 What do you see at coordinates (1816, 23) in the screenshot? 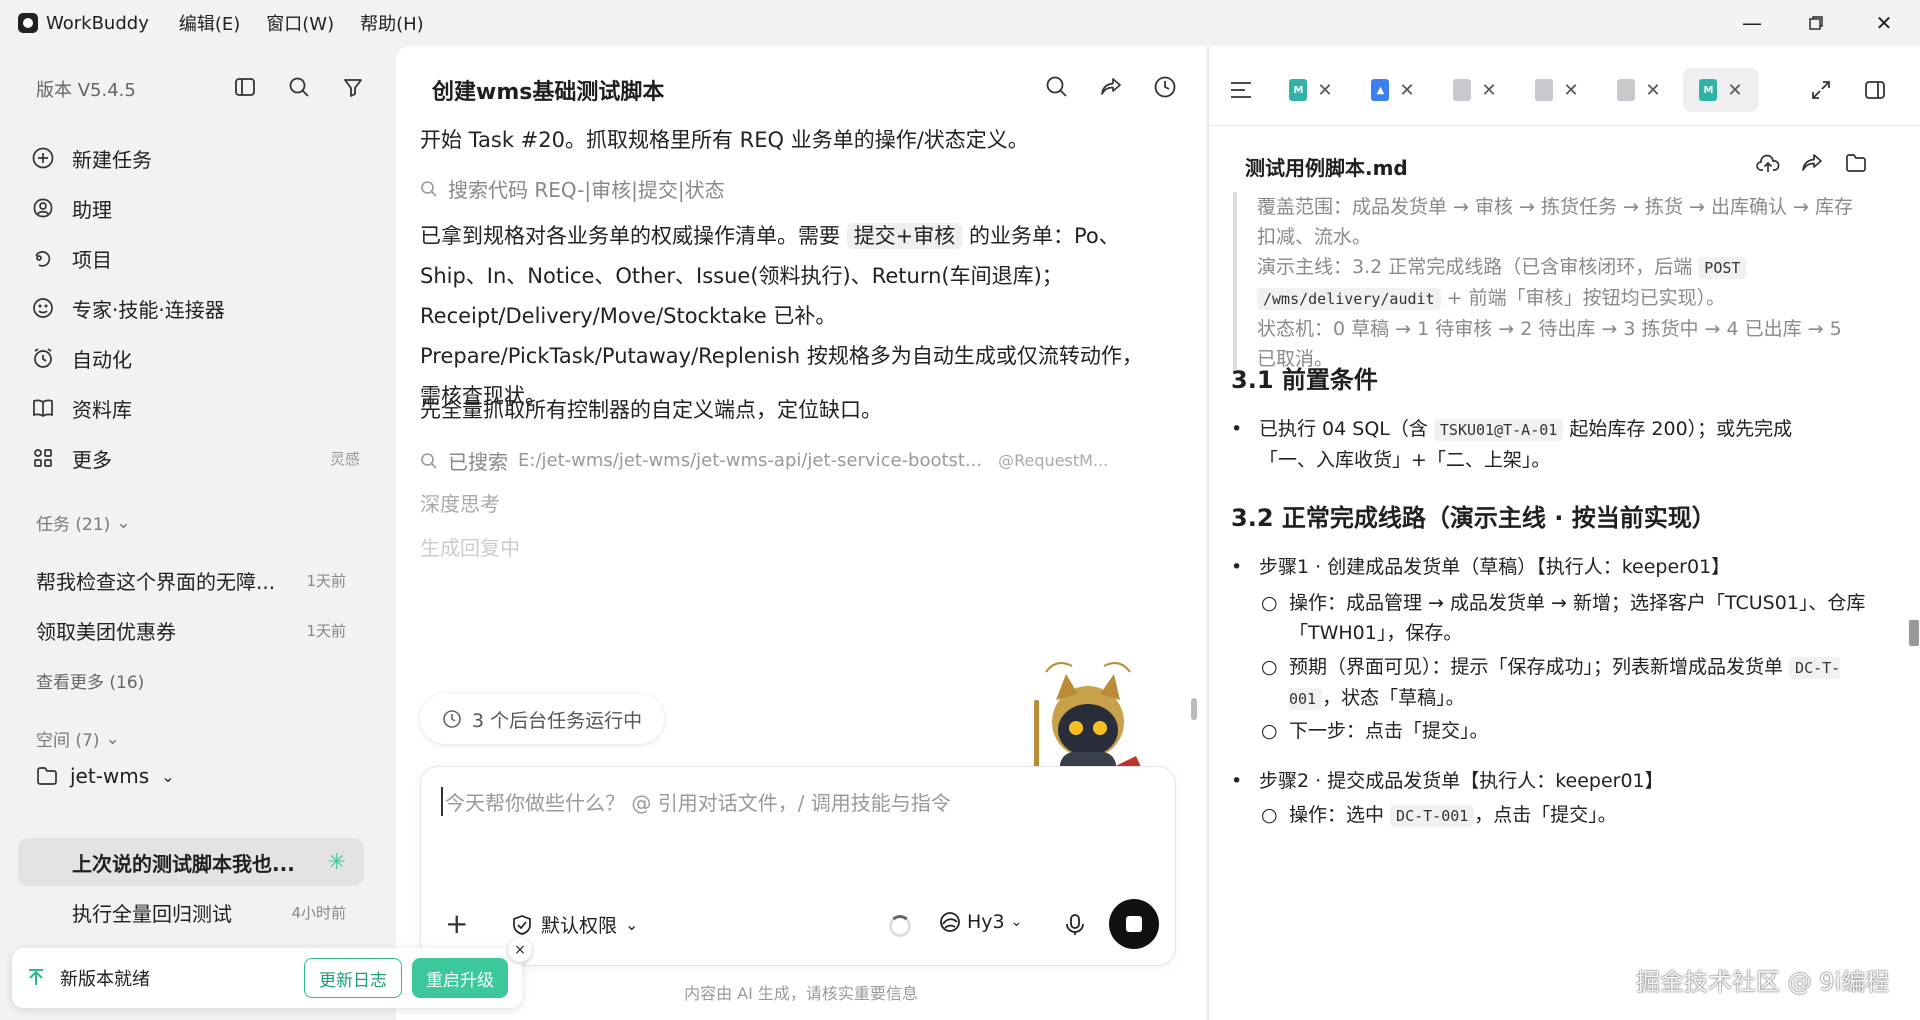
I see `restore-icon` at bounding box center [1816, 23].